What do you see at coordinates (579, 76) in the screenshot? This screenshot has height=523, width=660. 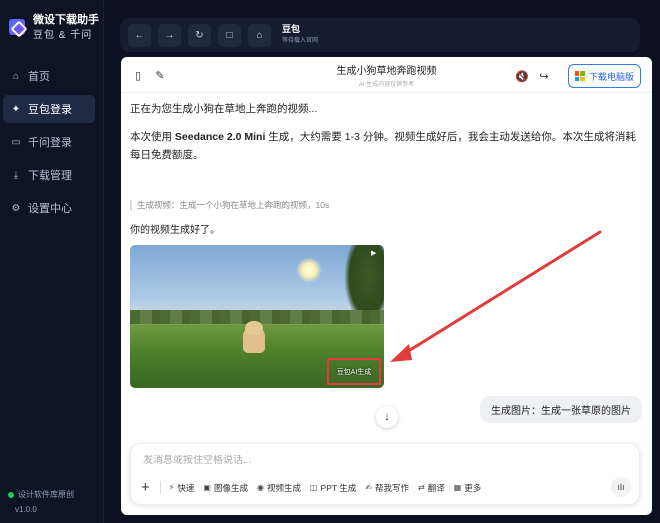 I see `windows-icon` at bounding box center [579, 76].